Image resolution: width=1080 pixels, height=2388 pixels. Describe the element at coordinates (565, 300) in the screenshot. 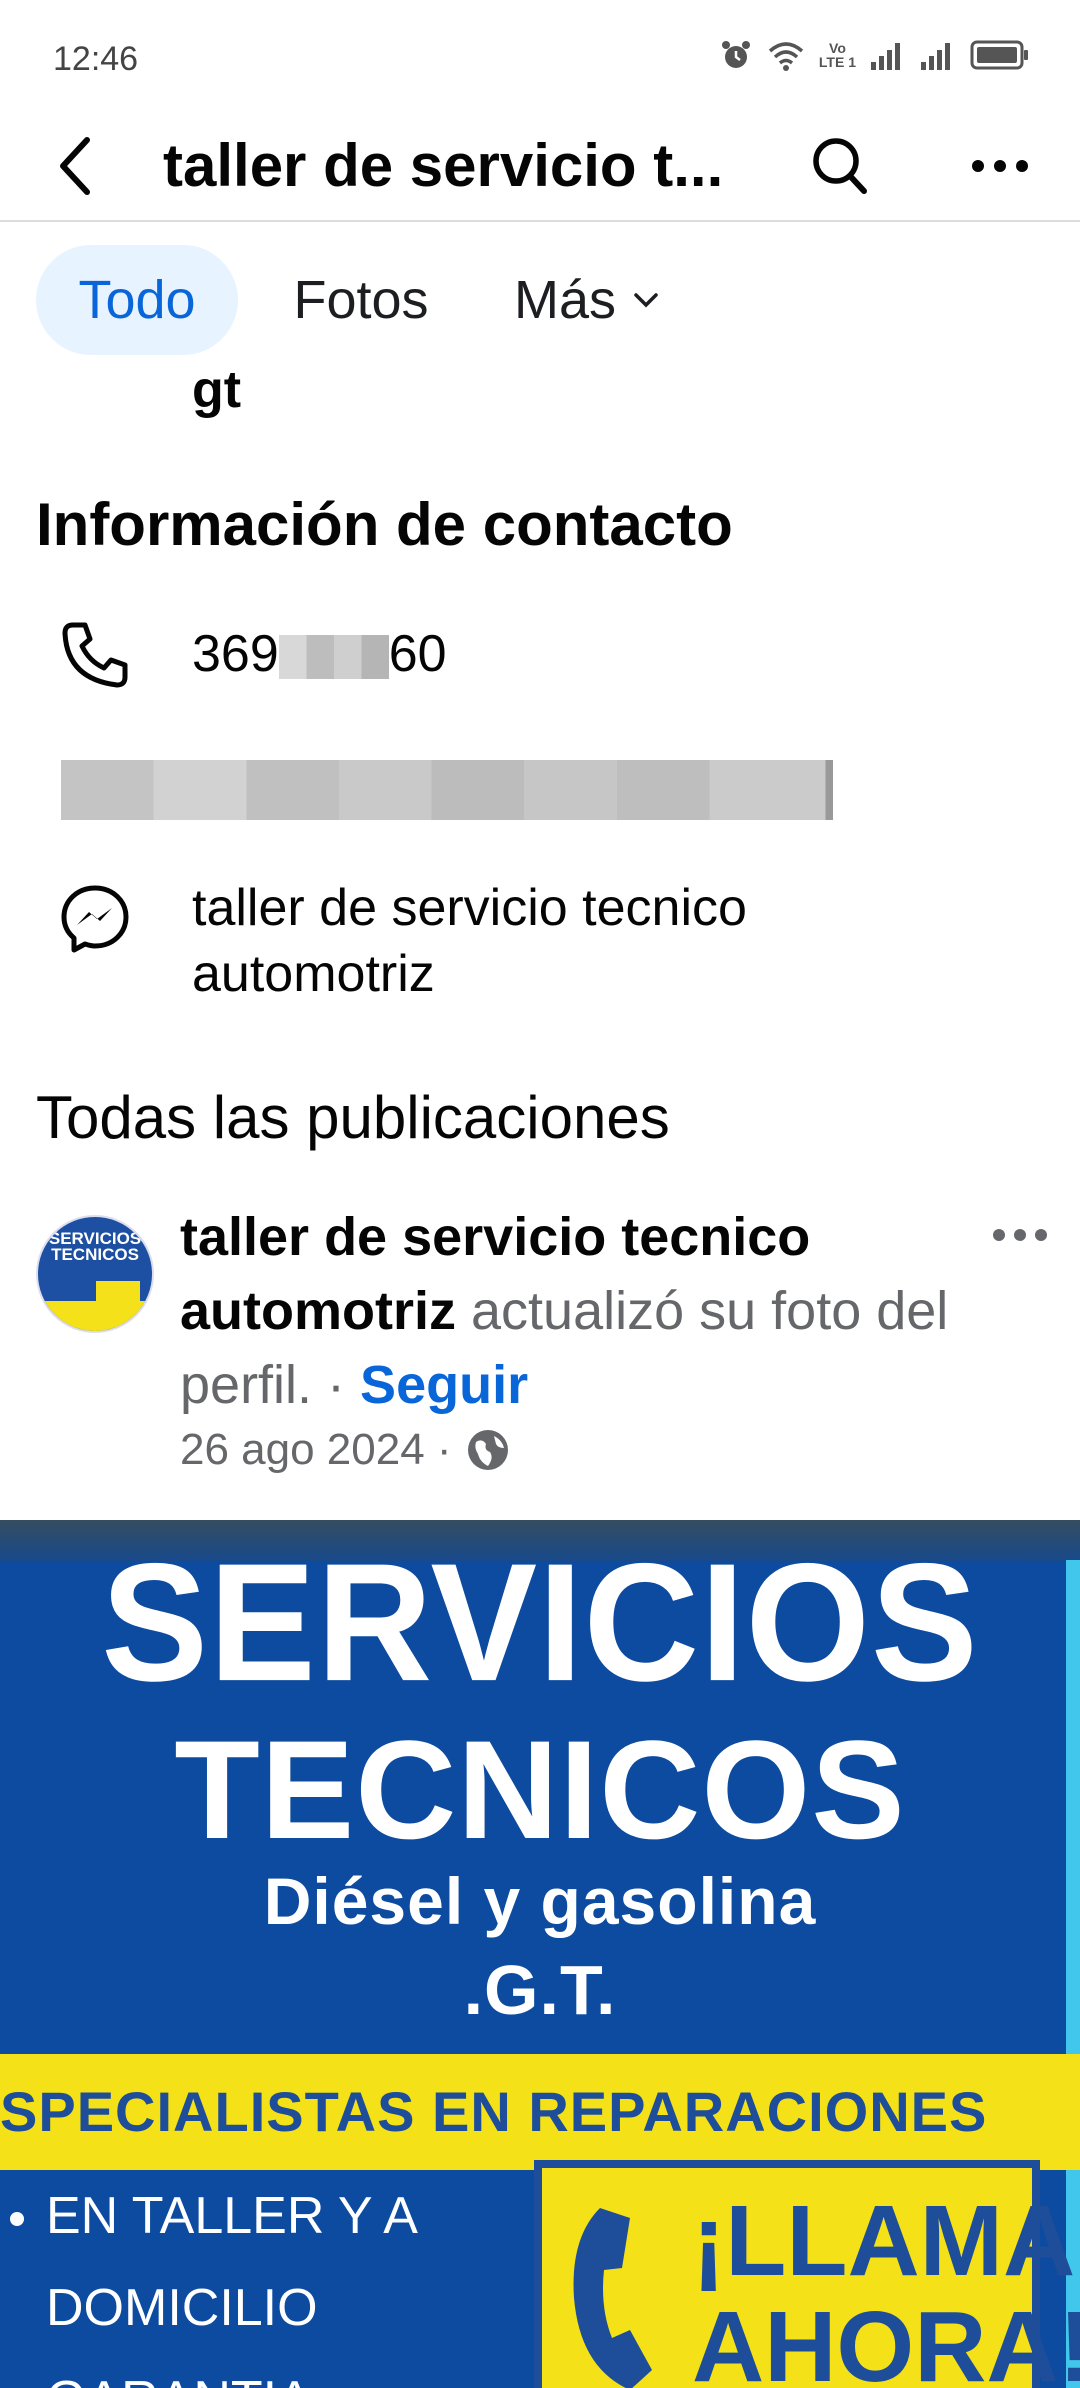

I see `tab-label: Más` at that location.